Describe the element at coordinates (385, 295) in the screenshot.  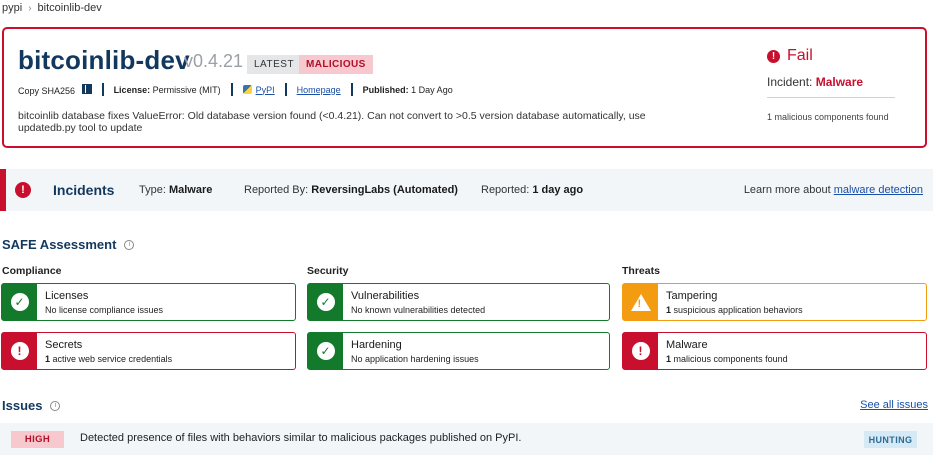
I see `tile-title: Vulnerabilities` at that location.